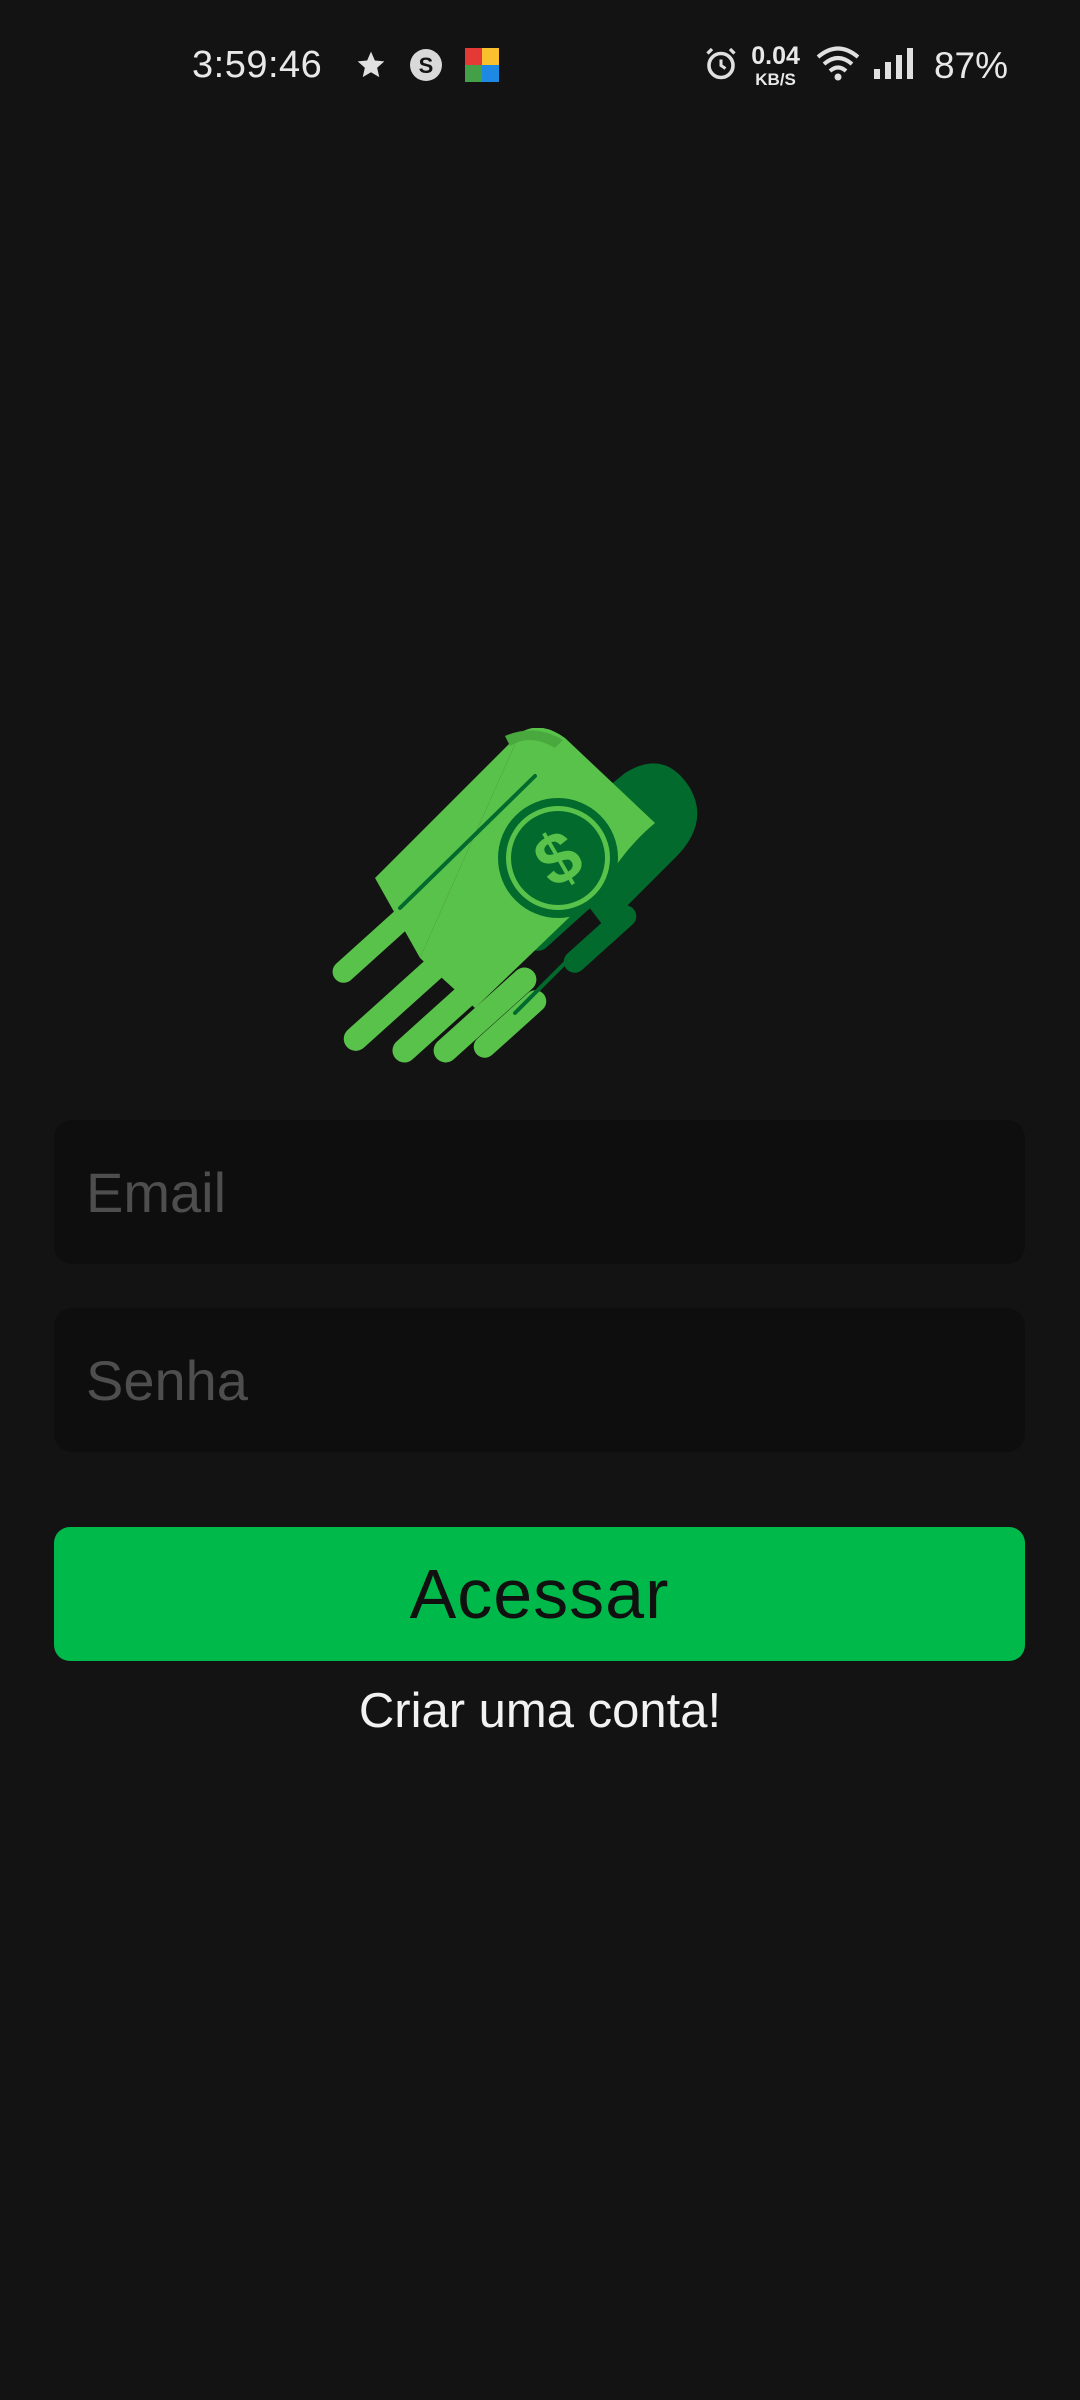 The image size is (1080, 2400). I want to click on network-speed-unit: KB/S, so click(775, 79).